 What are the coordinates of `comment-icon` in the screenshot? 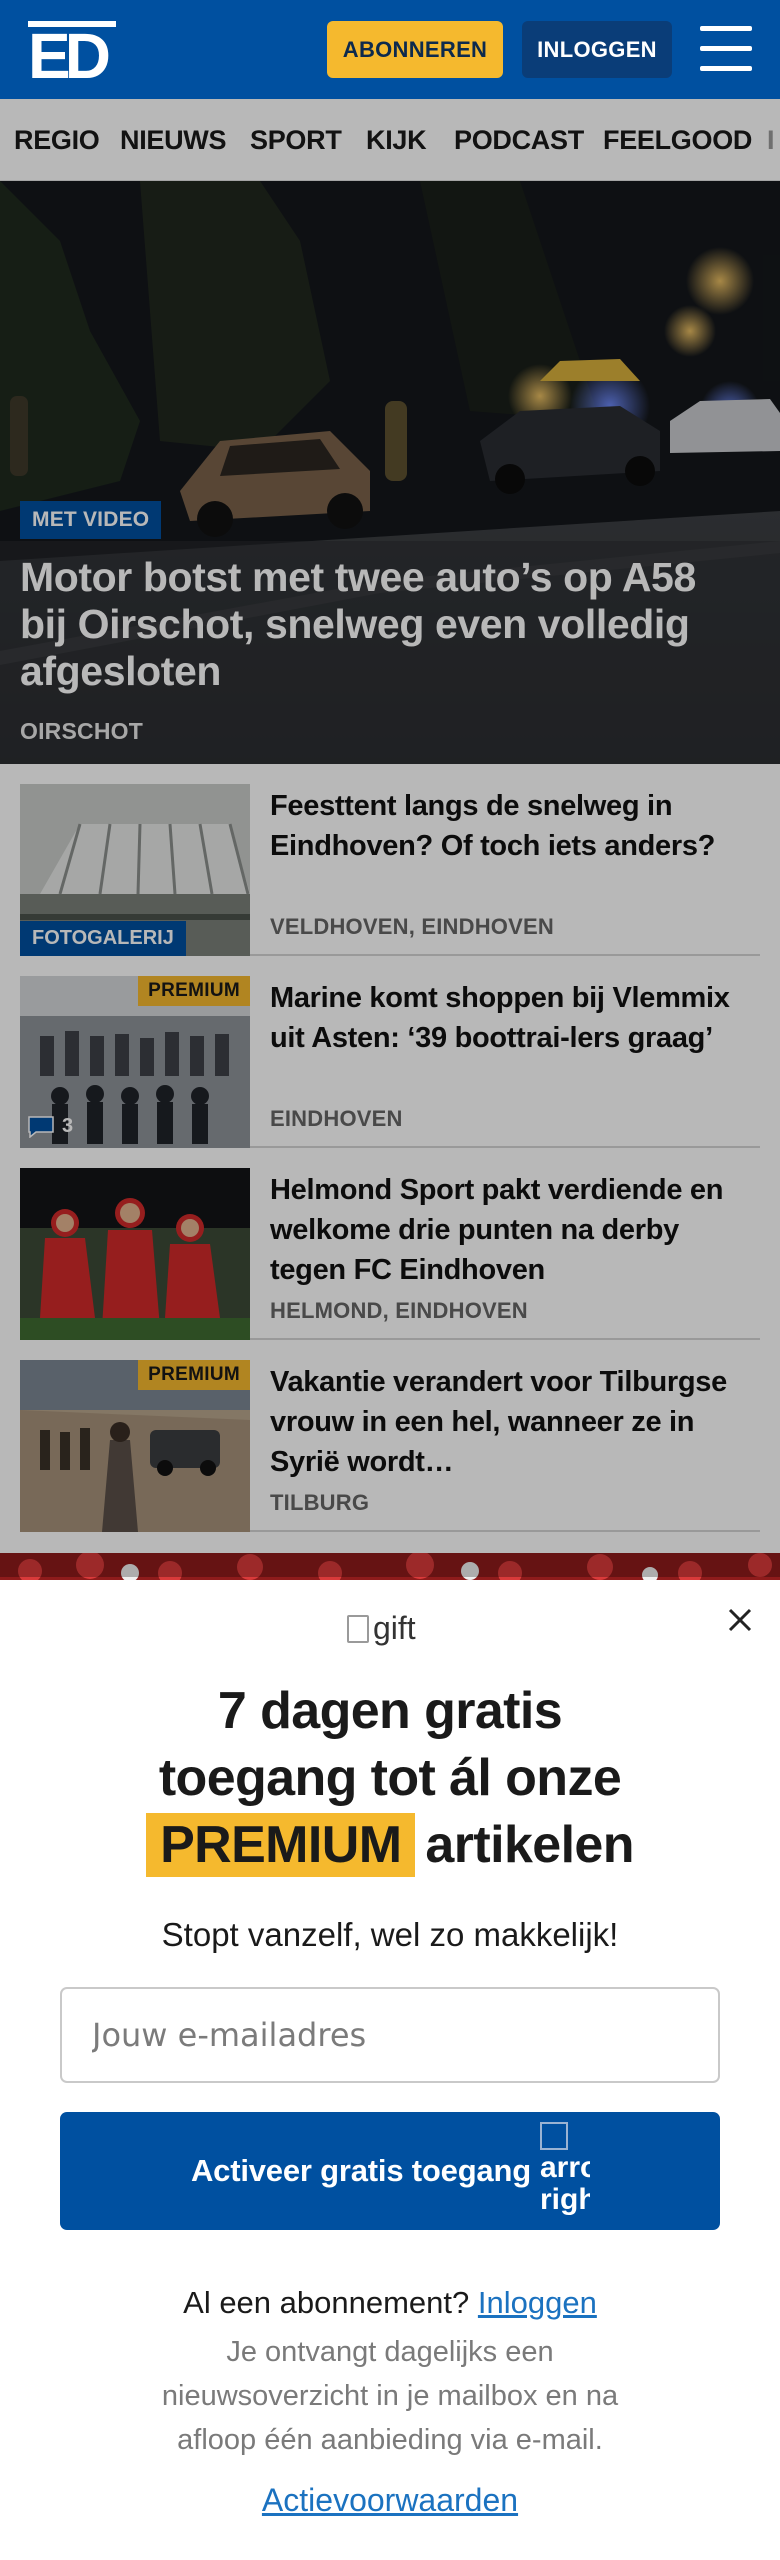 It's located at (41, 1126).